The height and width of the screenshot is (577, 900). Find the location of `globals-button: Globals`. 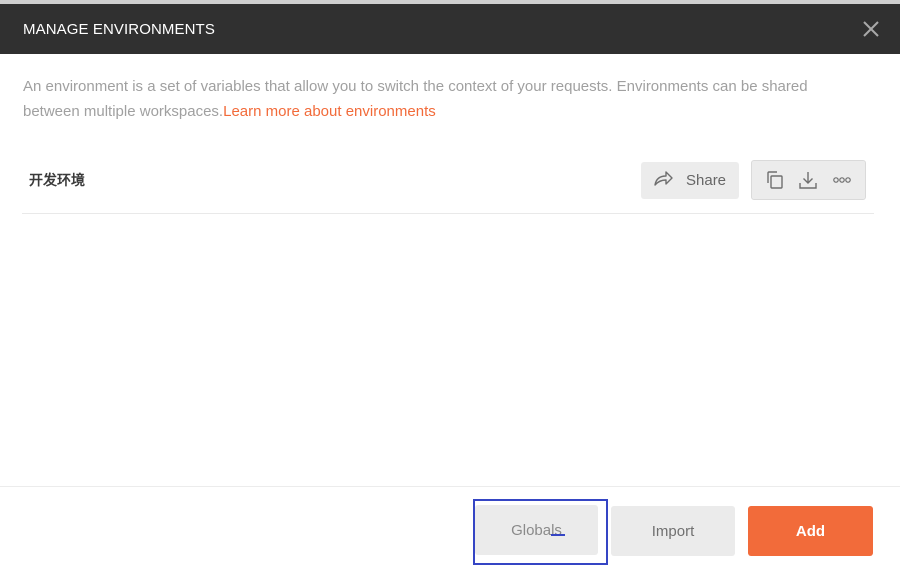

globals-button: Globals is located at coordinates (536, 530).